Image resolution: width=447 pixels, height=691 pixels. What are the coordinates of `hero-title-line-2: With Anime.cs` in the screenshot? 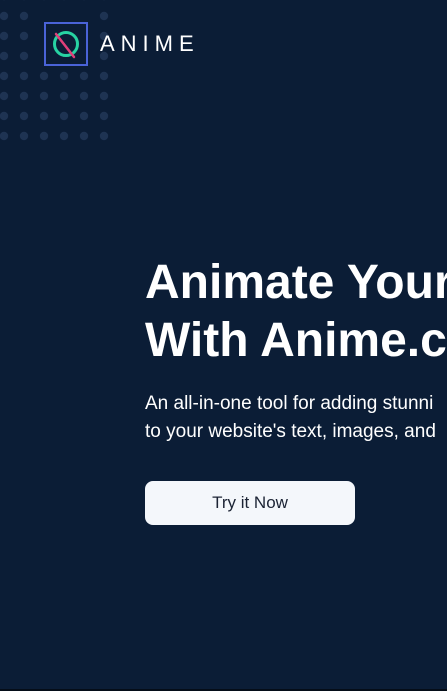 It's located at (296, 340).